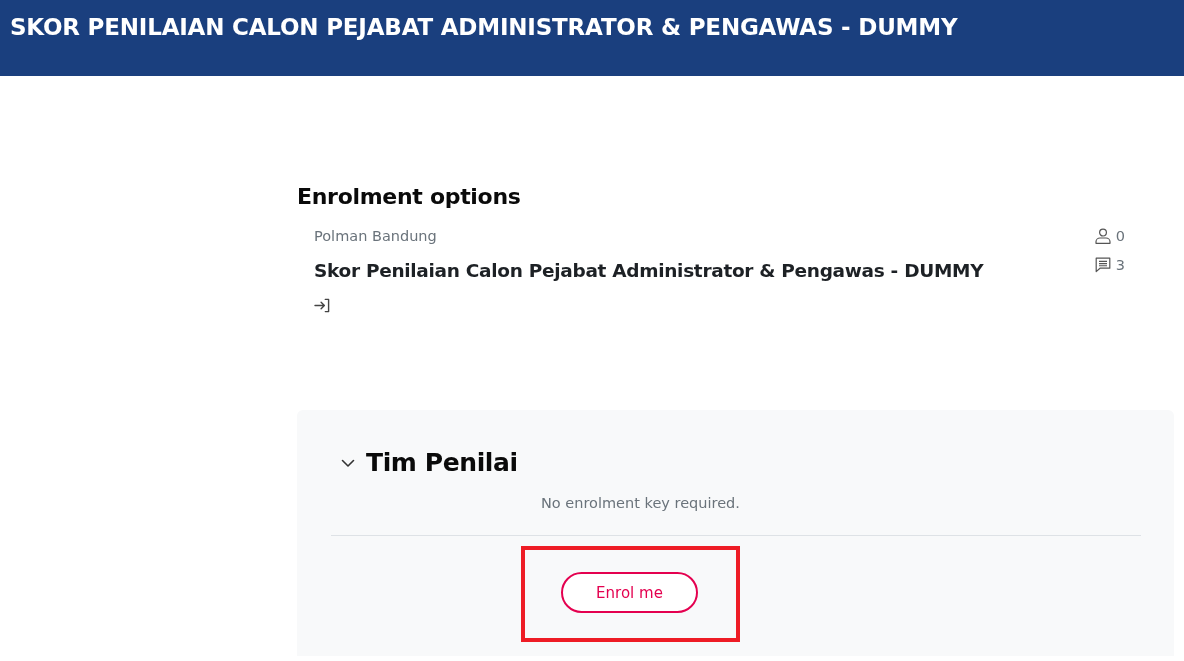  I want to click on course-category: Polman Bandung, so click(375, 236).